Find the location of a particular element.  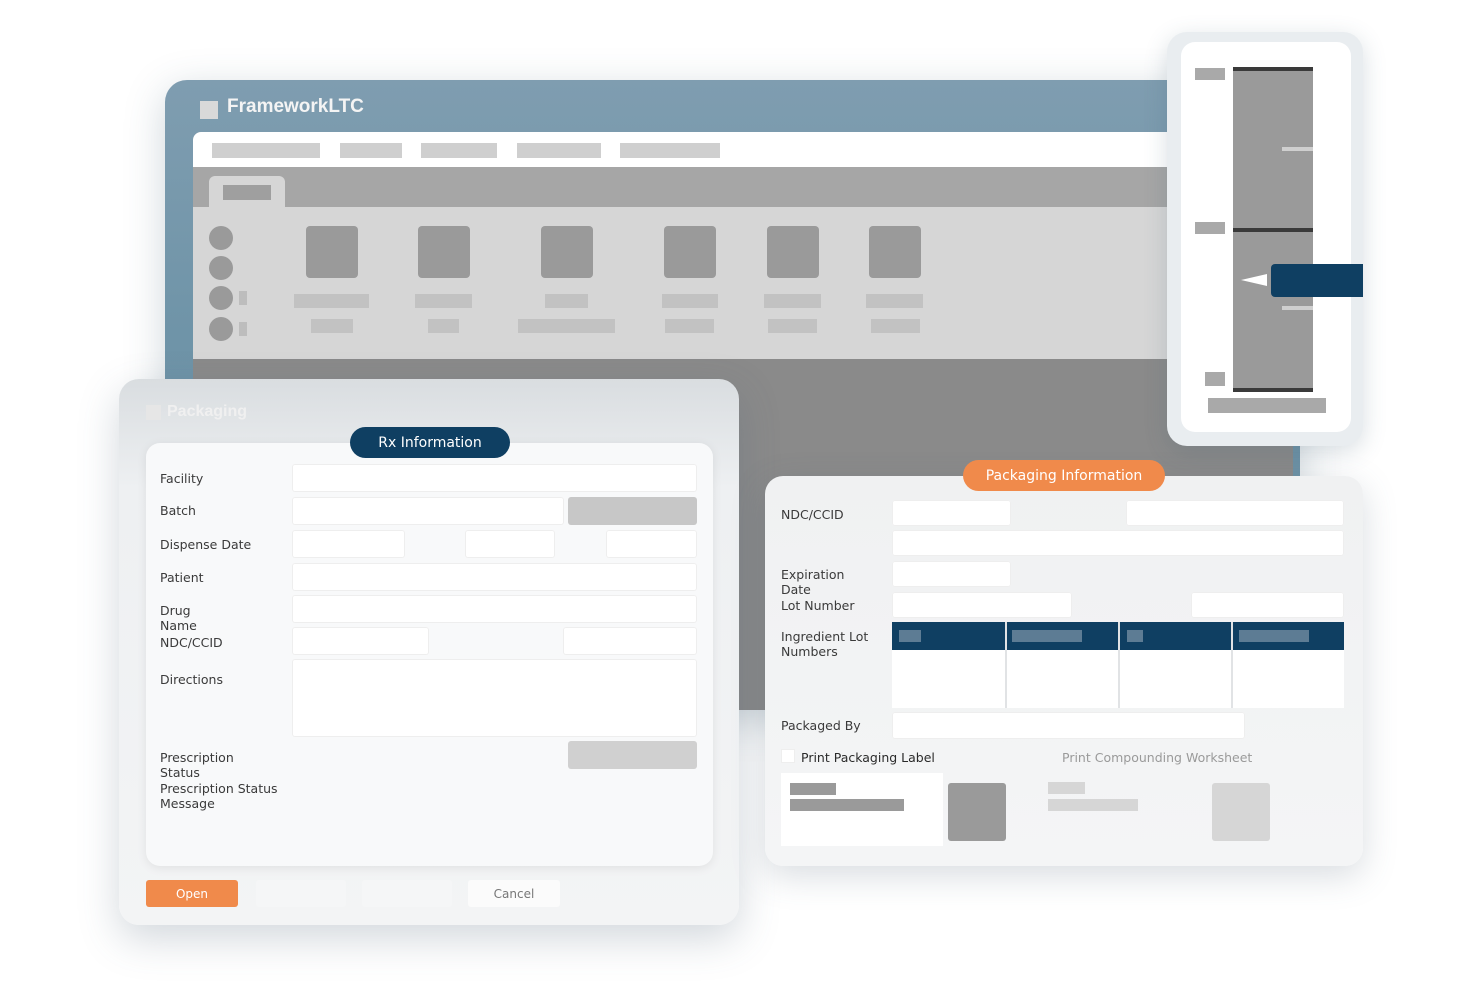

packaging-label-preview is located at coordinates (862, 809).